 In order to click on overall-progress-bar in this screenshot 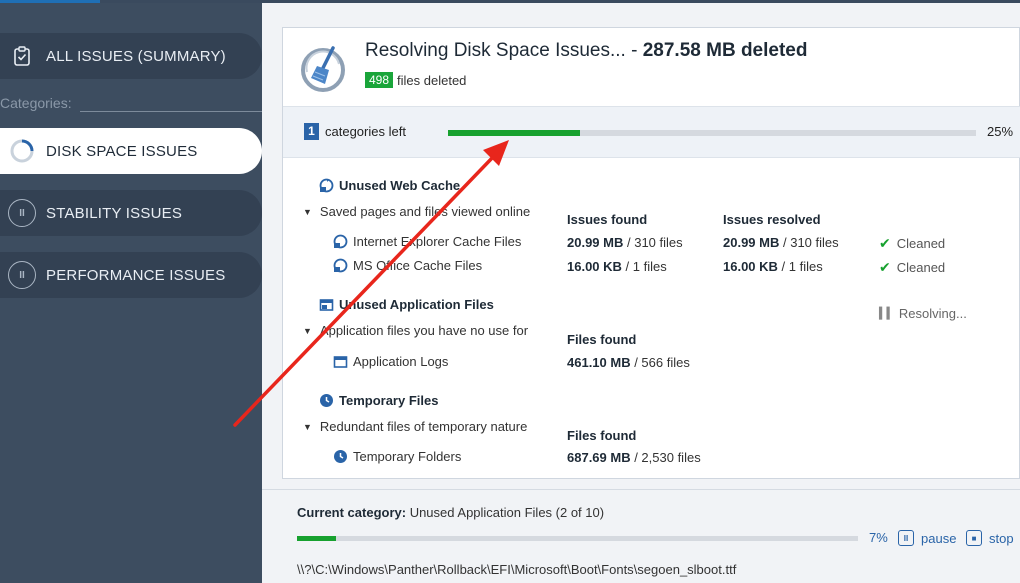, I will do `click(712, 133)`.